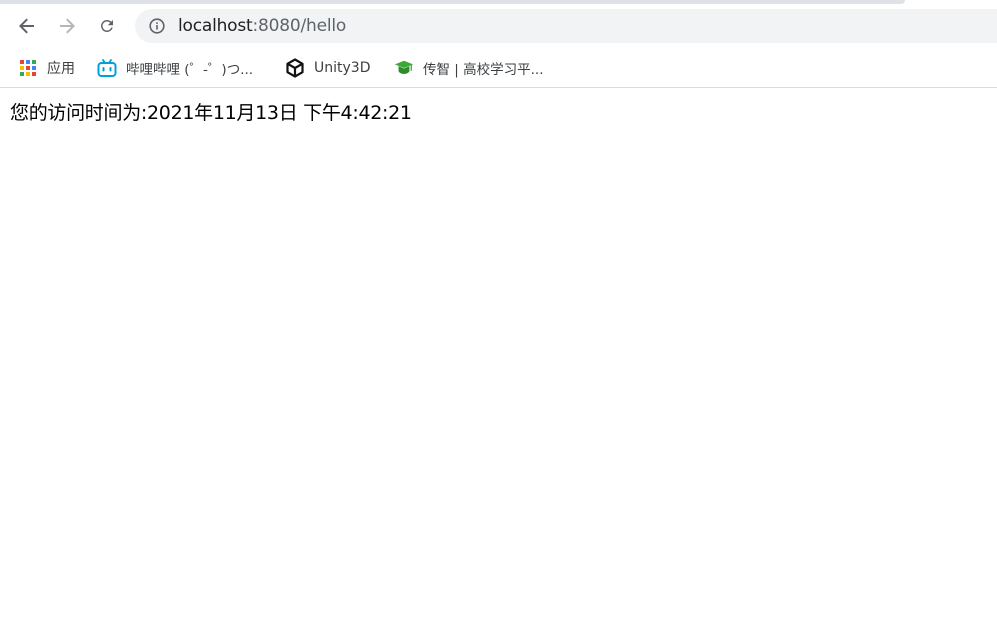 The width and height of the screenshot is (997, 644). Describe the element at coordinates (107, 68) in the screenshot. I see `bilibili-icon` at that location.